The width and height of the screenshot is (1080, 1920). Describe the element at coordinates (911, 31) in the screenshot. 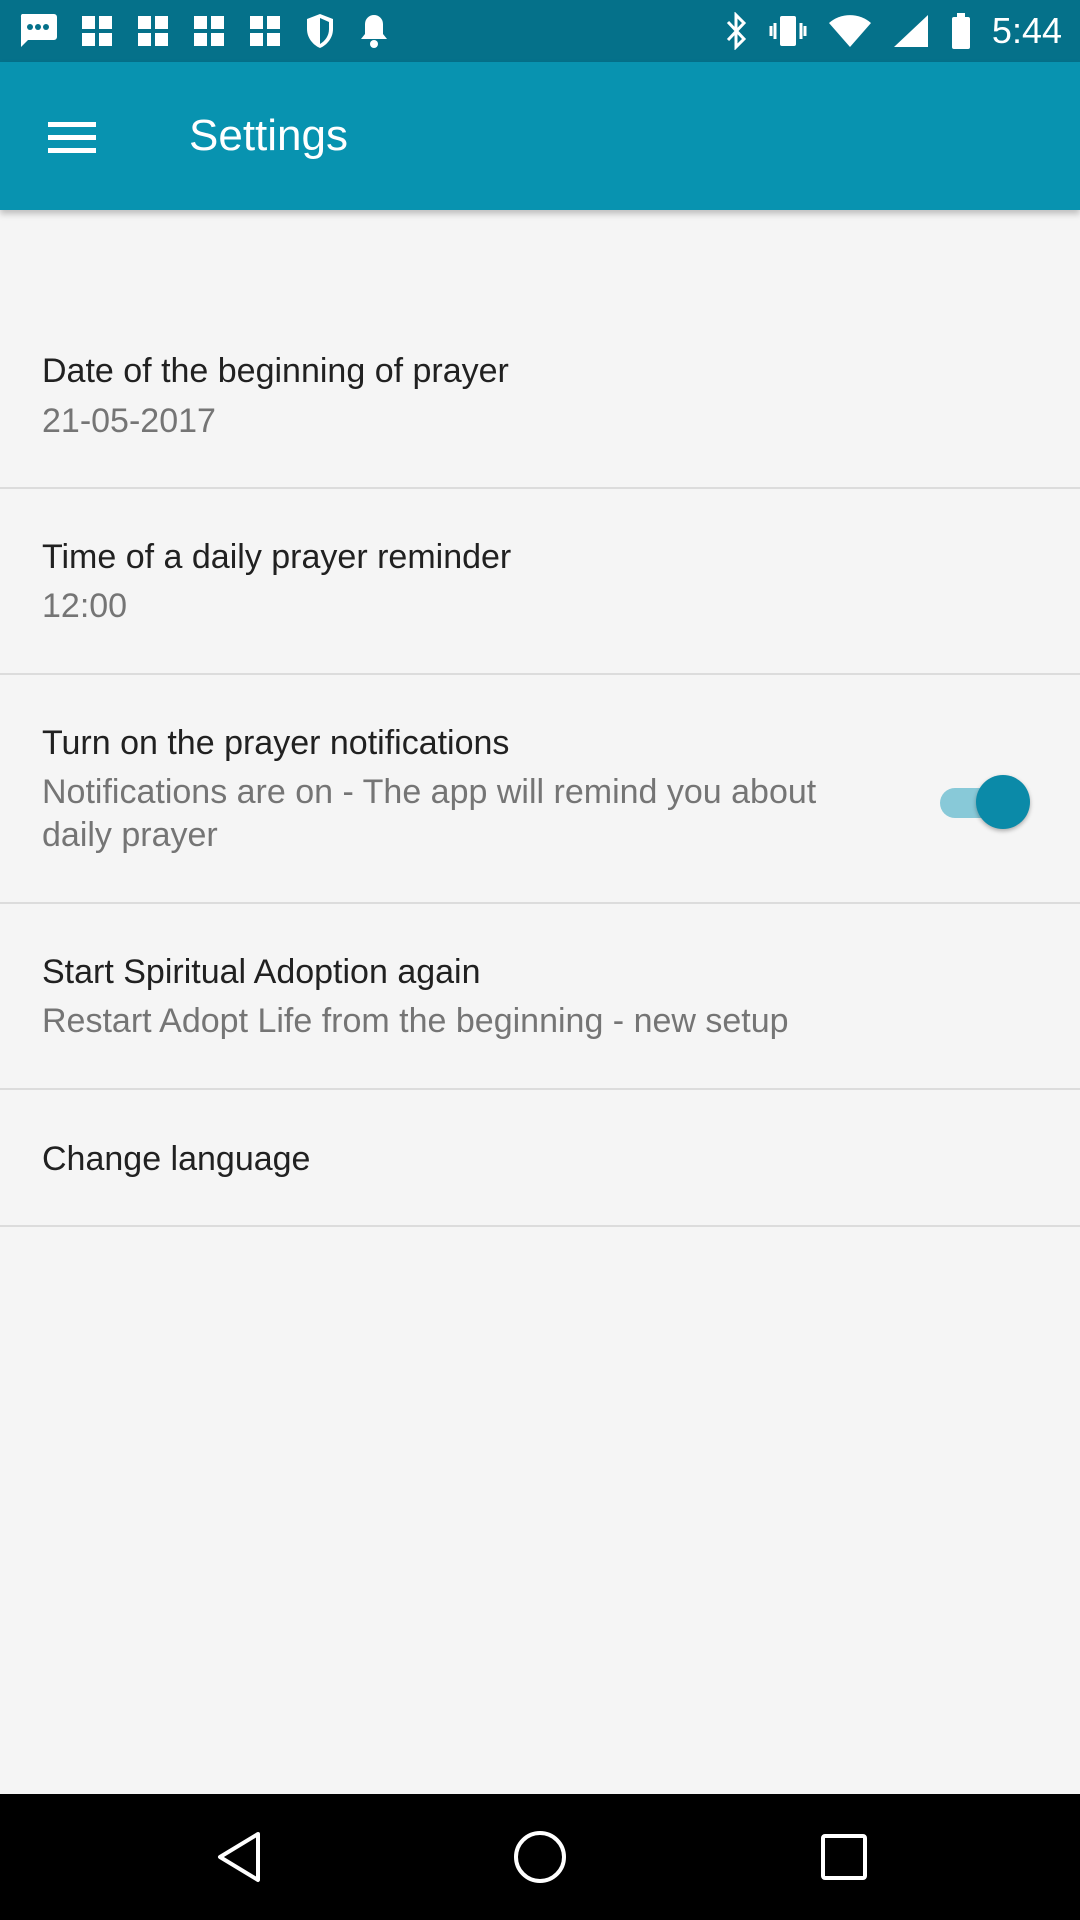

I see `signal-icon` at that location.